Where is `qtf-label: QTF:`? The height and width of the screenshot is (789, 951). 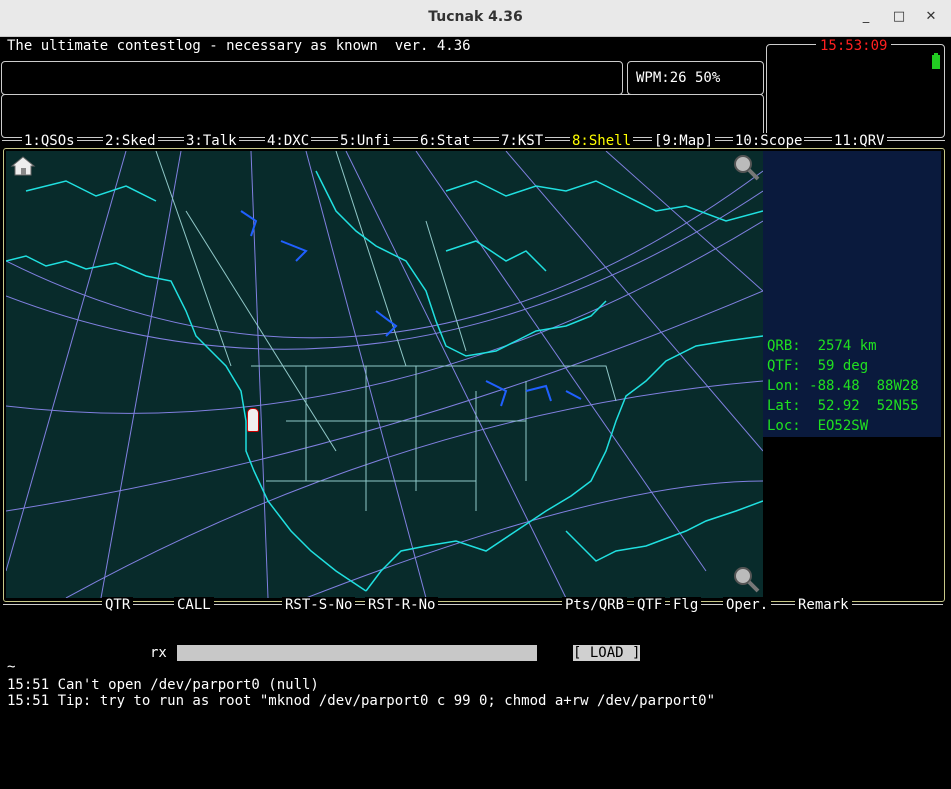 qtf-label: QTF: is located at coordinates (784, 366).